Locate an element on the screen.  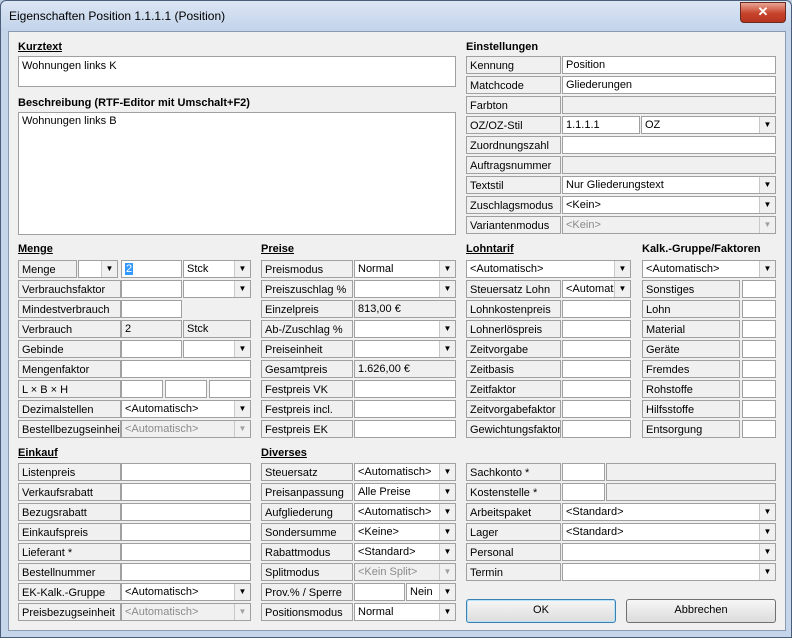
gebinde-select: ▼ is located at coordinates (217, 349).